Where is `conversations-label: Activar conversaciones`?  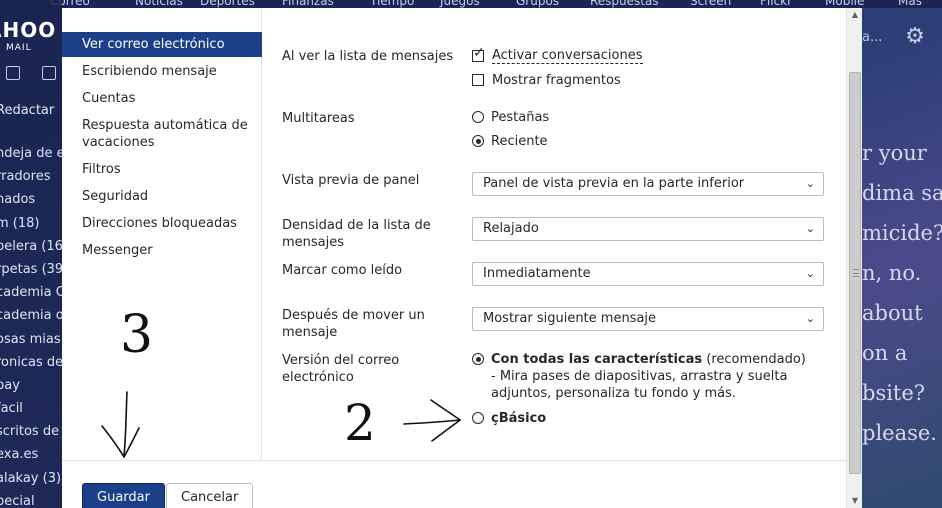 conversations-label: Activar conversaciones is located at coordinates (567, 56).